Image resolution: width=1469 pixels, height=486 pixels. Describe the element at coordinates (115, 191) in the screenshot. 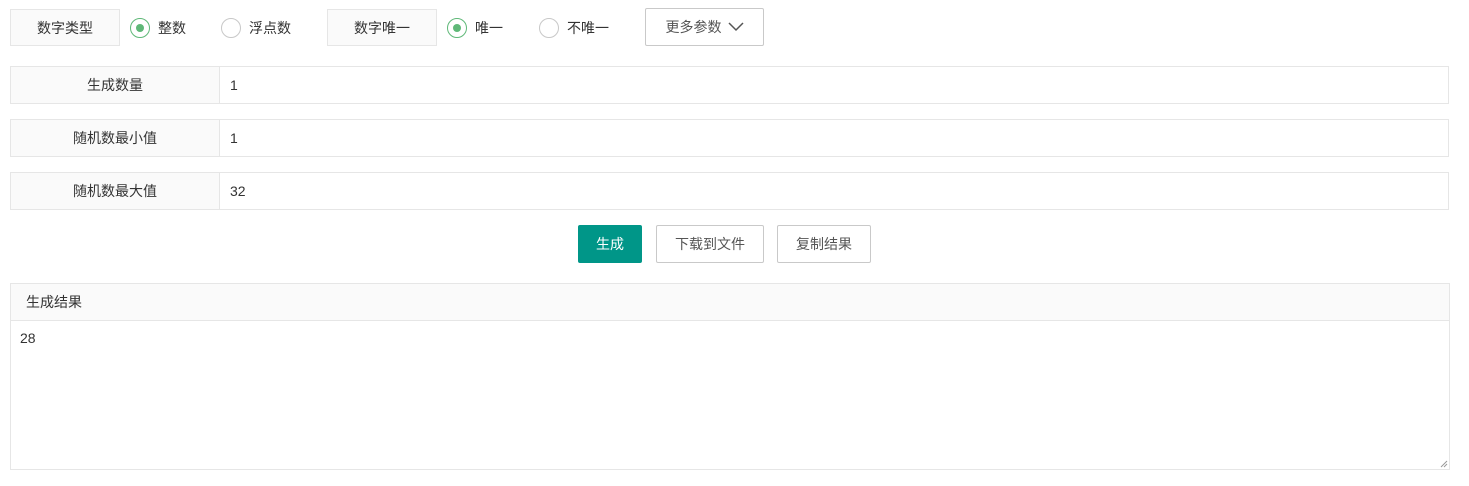

I see `max-label: 随机数最大值` at that location.